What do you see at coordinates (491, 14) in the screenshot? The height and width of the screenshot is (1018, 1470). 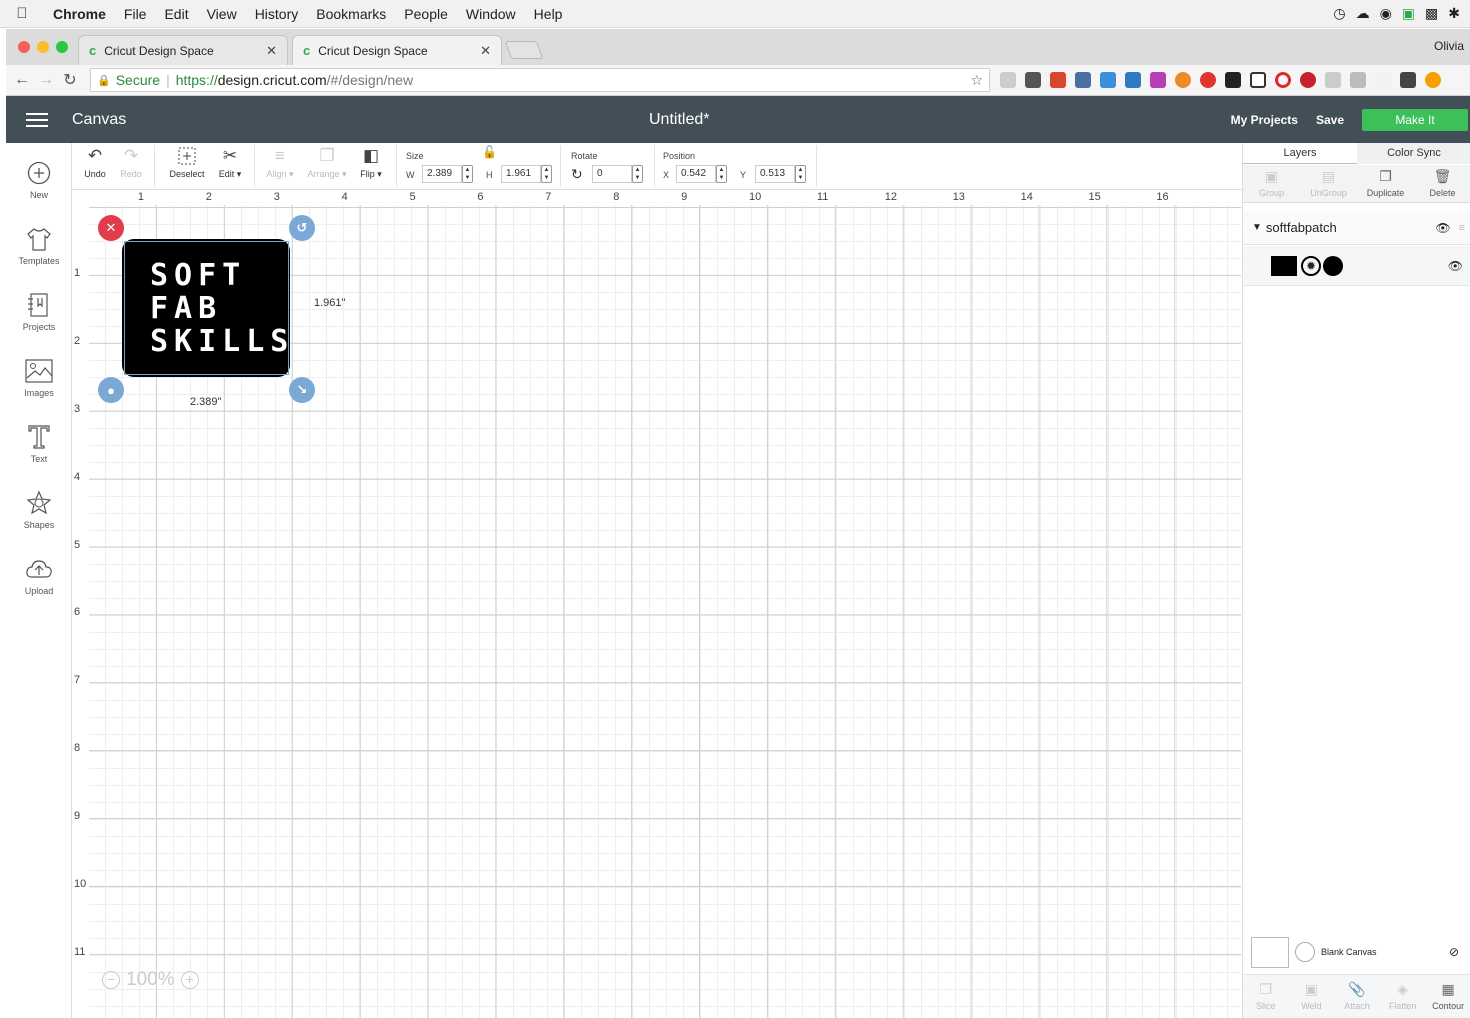 I see `menu-window: Window` at bounding box center [491, 14].